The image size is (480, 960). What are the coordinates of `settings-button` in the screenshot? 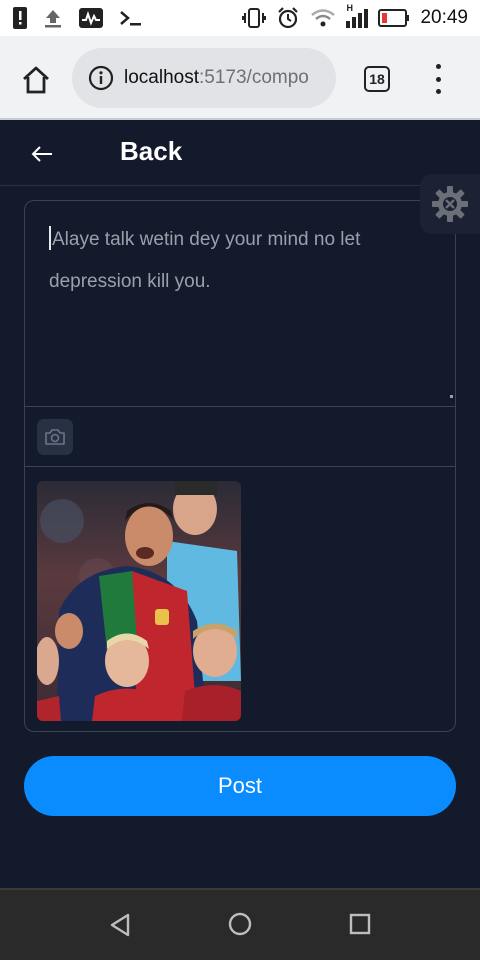 It's located at (450, 204).